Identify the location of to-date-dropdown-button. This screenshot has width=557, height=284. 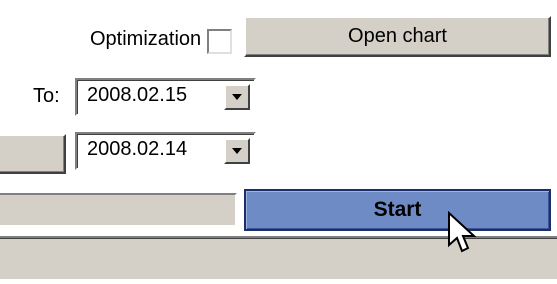
(237, 97).